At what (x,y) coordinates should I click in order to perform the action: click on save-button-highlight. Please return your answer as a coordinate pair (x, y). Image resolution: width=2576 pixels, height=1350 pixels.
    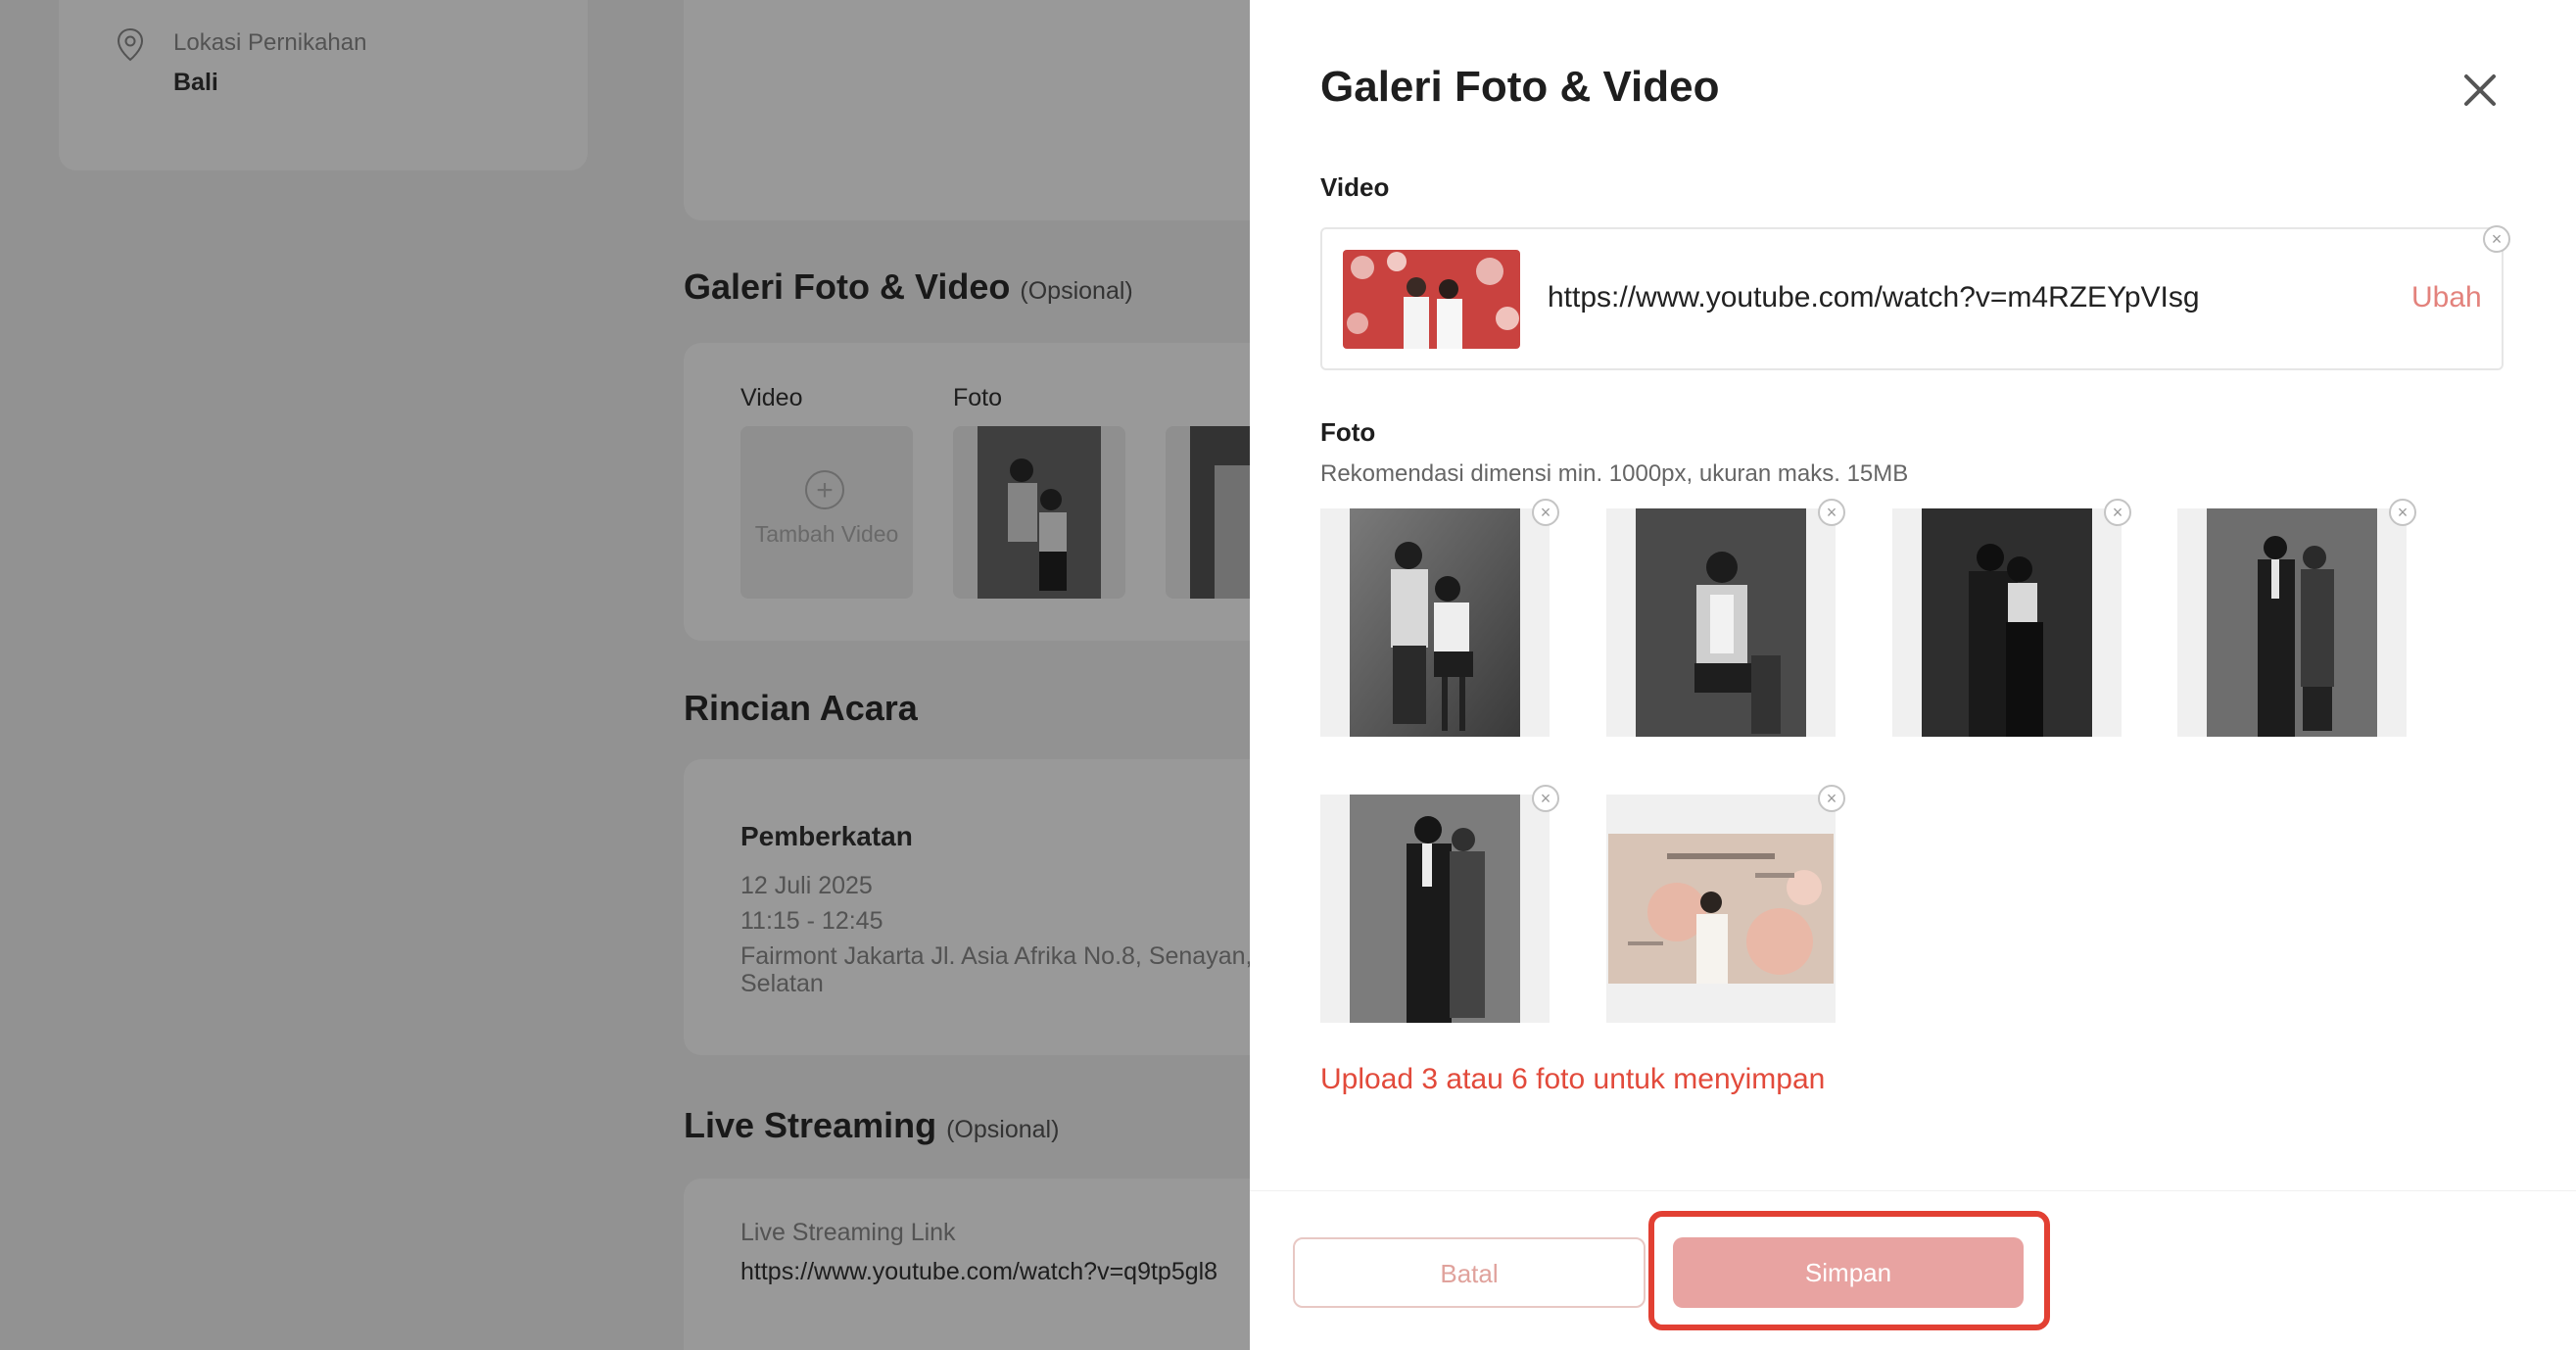
    Looking at the image, I should click on (1849, 1270).